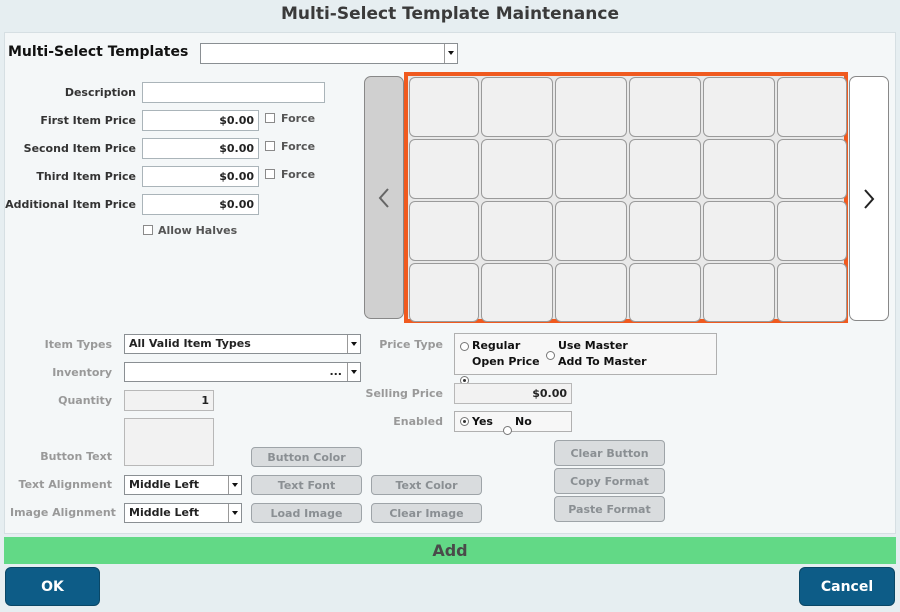 The height and width of the screenshot is (612, 900). What do you see at coordinates (550, 355) in the screenshot?
I see `radio-use-master` at bounding box center [550, 355].